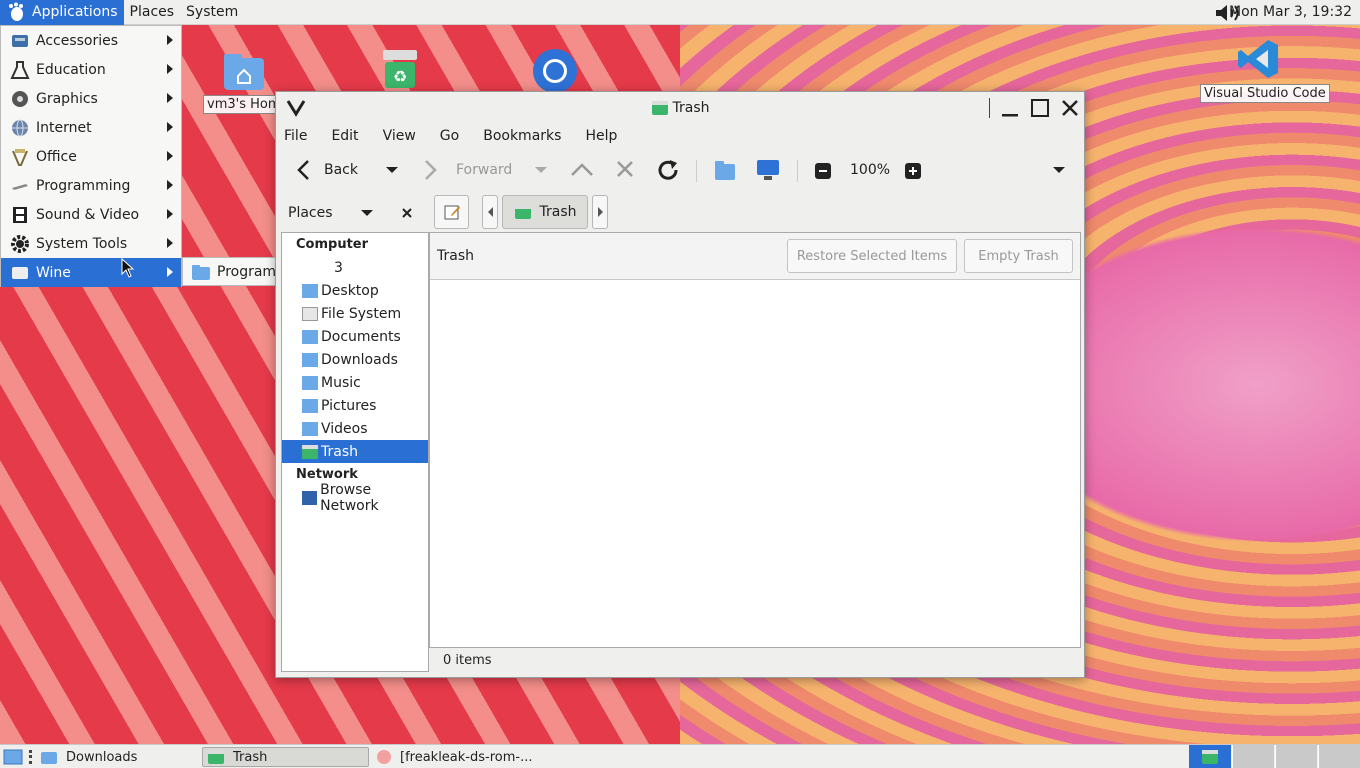  I want to click on minimize-icon, so click(1010, 108).